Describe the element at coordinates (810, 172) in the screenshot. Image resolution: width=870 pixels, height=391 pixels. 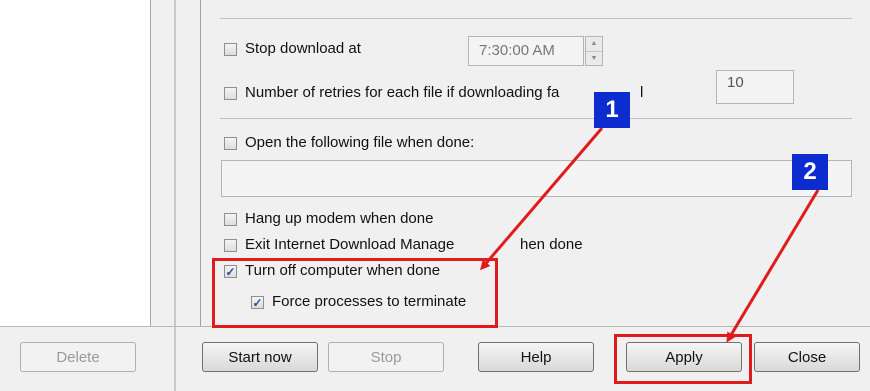
I see `step-badge-2: 2` at that location.